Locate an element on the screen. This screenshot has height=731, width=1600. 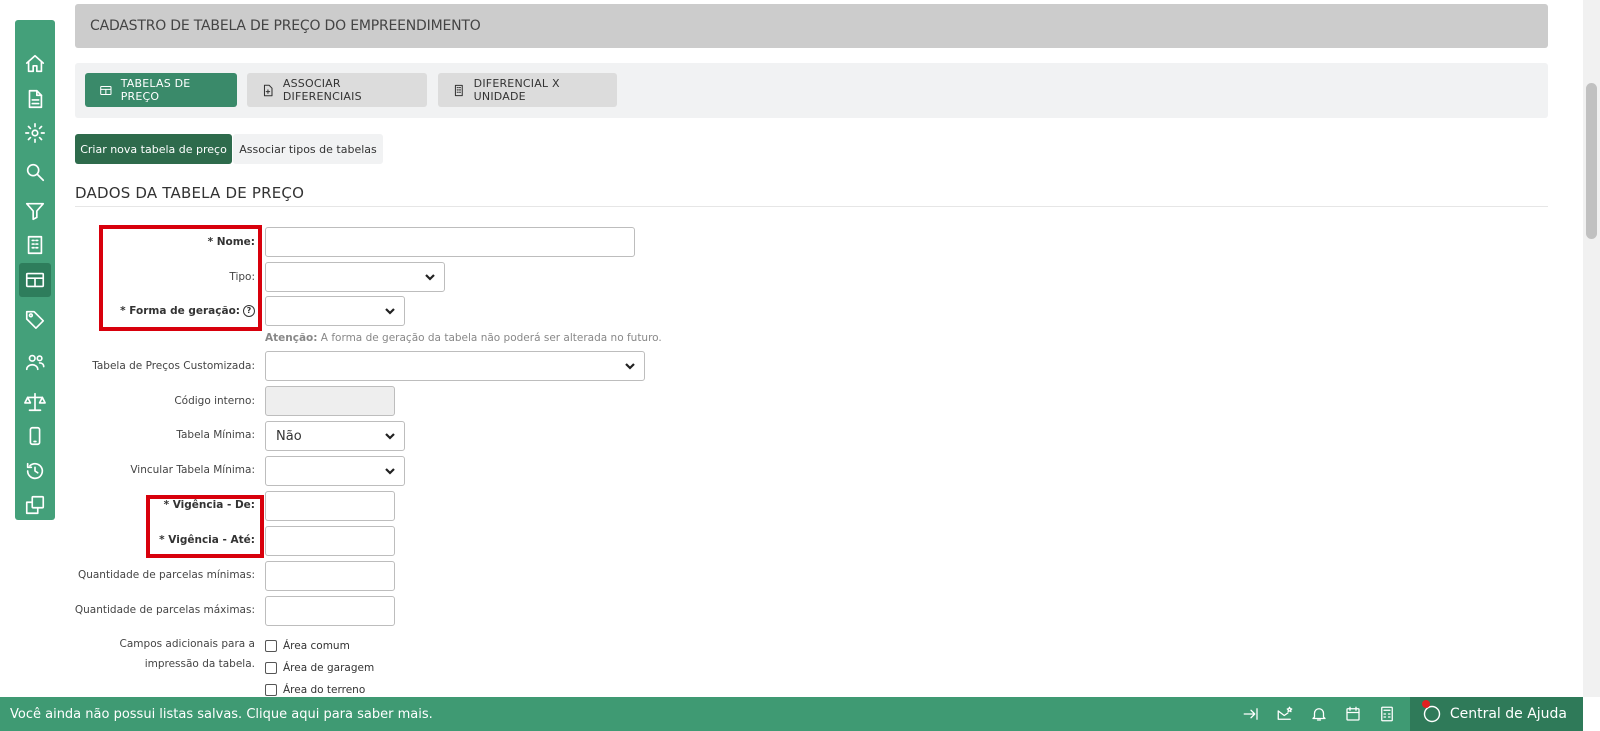
tag-icon is located at coordinates (35, 319).